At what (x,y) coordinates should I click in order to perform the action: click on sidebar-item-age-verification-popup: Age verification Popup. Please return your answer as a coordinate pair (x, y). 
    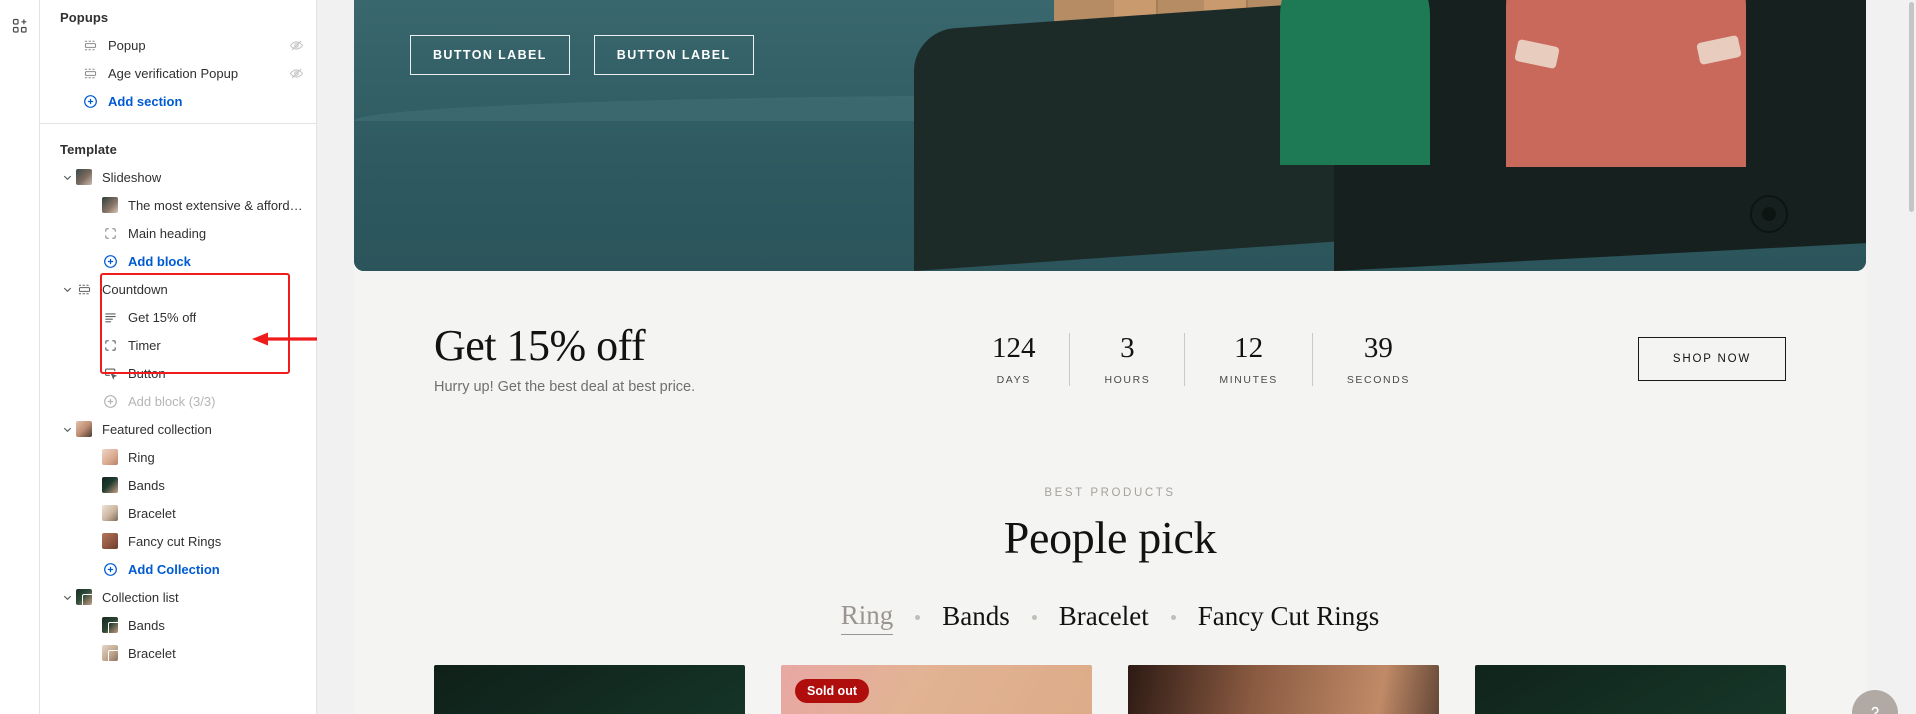
    Looking at the image, I should click on (178, 73).